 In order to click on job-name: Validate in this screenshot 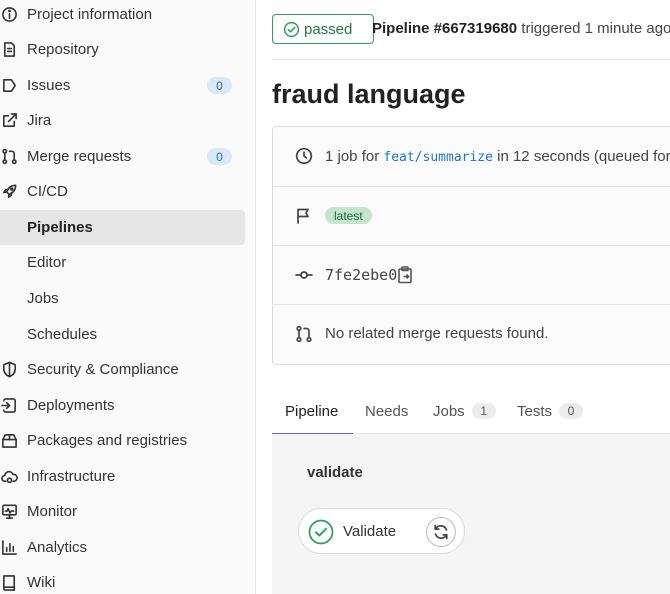, I will do `click(370, 531)`.